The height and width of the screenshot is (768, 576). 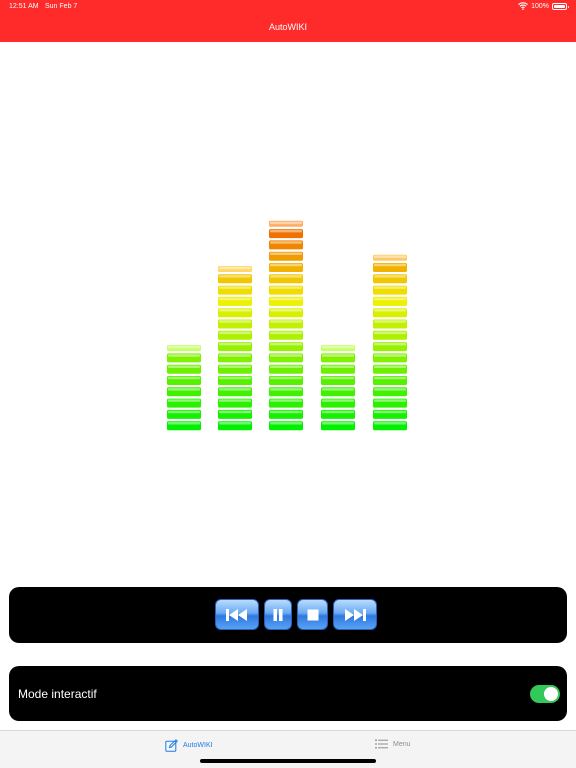 What do you see at coordinates (57, 694) in the screenshot?
I see `interactive-mode-label: Mode interactif` at bounding box center [57, 694].